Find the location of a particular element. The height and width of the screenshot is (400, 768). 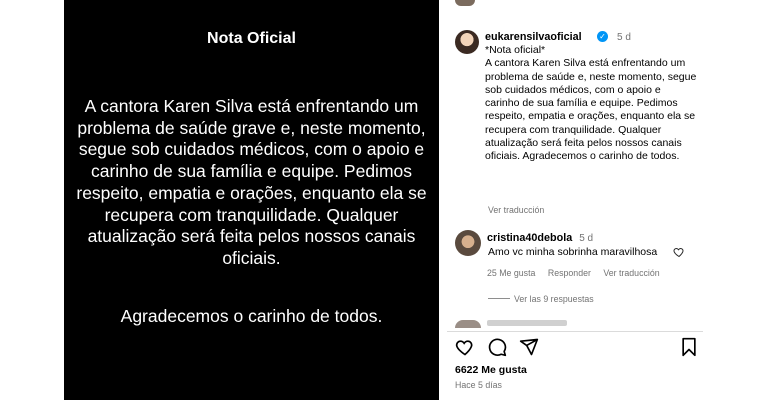

heart-icon is located at coordinates (465, 347).